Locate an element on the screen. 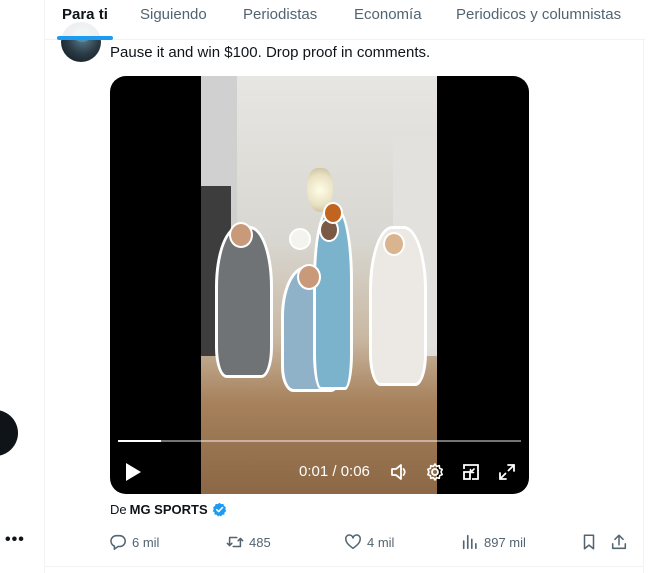  tab-para-ti: Para ti is located at coordinates (85, 14).